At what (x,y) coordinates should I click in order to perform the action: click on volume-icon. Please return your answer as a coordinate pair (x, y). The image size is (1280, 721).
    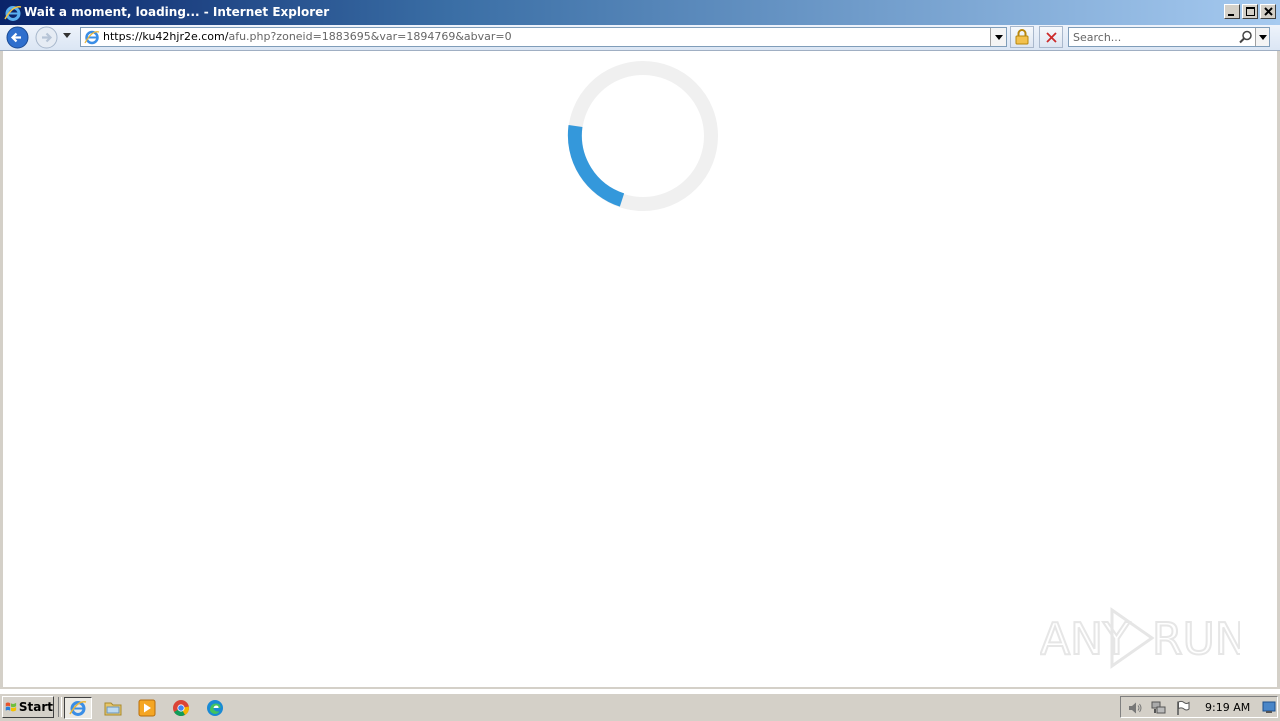
    Looking at the image, I should click on (1135, 708).